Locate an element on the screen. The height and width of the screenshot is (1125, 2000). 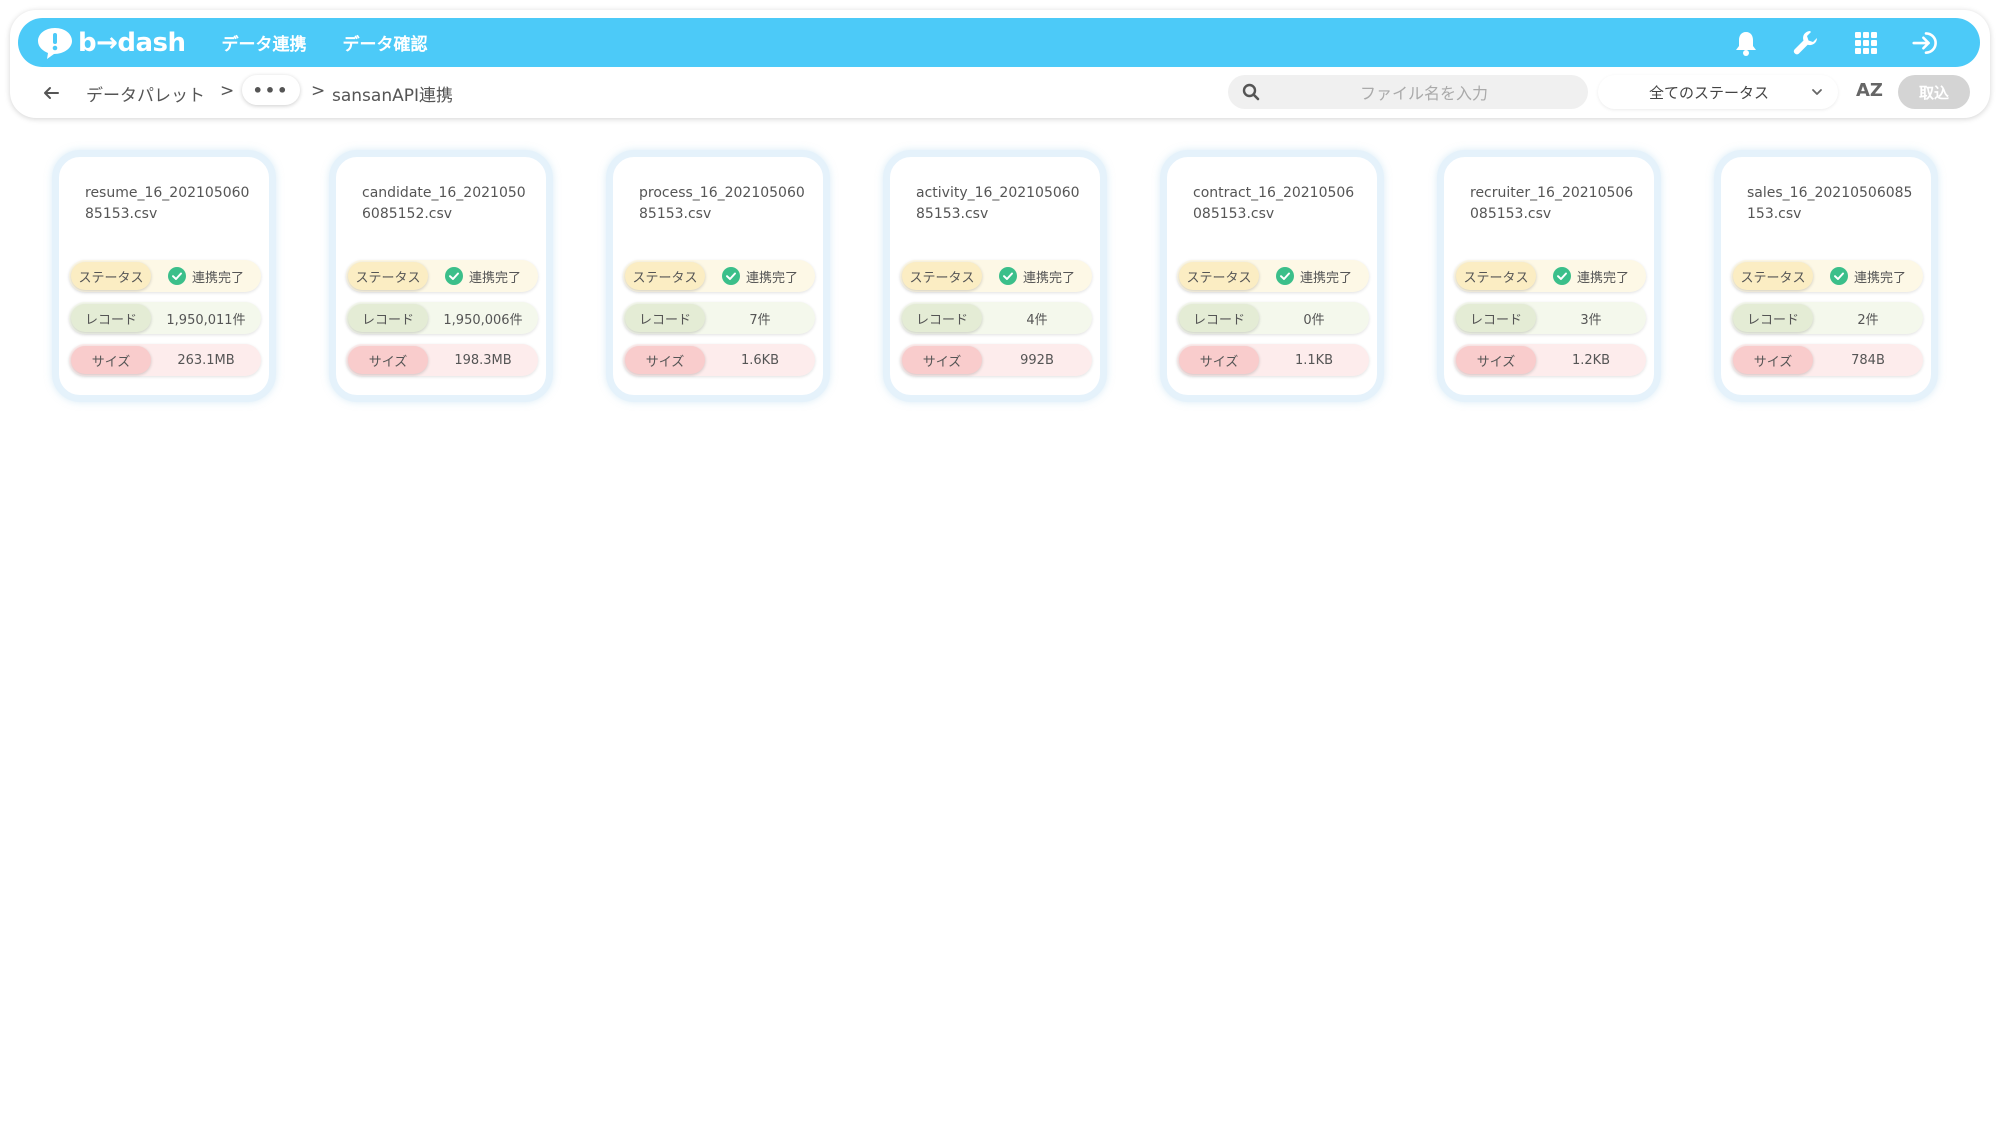
size-row: サイズ 1.1KB is located at coordinates (1273, 360).